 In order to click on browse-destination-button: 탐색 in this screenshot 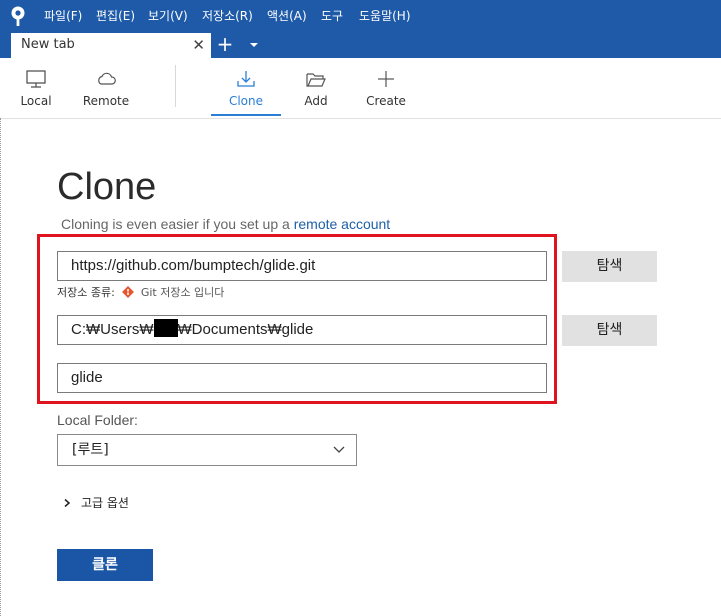, I will do `click(609, 330)`.